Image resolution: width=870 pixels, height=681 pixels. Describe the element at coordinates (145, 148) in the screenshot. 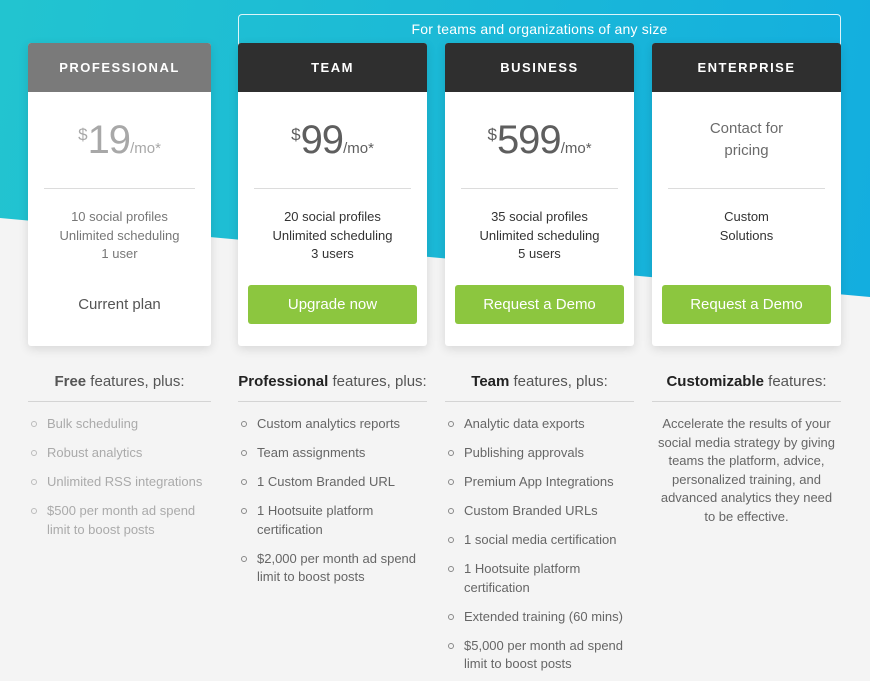

I see `price-period: /mo*` at that location.